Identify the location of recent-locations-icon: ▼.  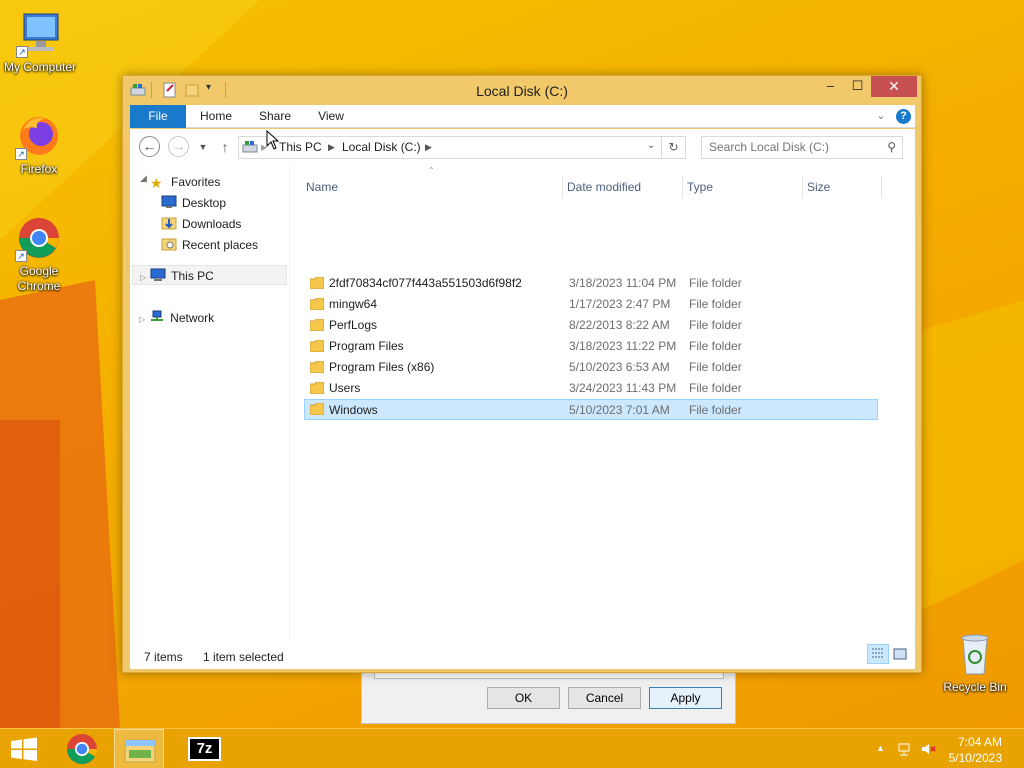
(203, 147).